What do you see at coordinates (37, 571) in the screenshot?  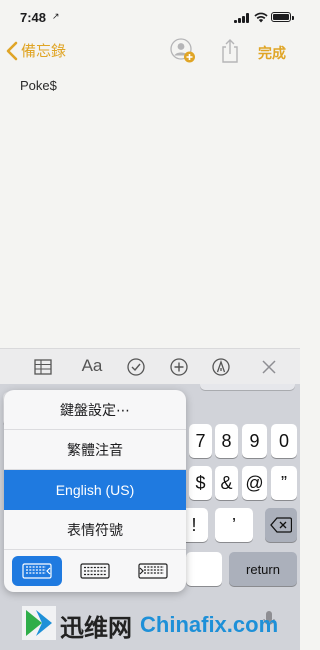 I see `left-keyboard-icon` at bounding box center [37, 571].